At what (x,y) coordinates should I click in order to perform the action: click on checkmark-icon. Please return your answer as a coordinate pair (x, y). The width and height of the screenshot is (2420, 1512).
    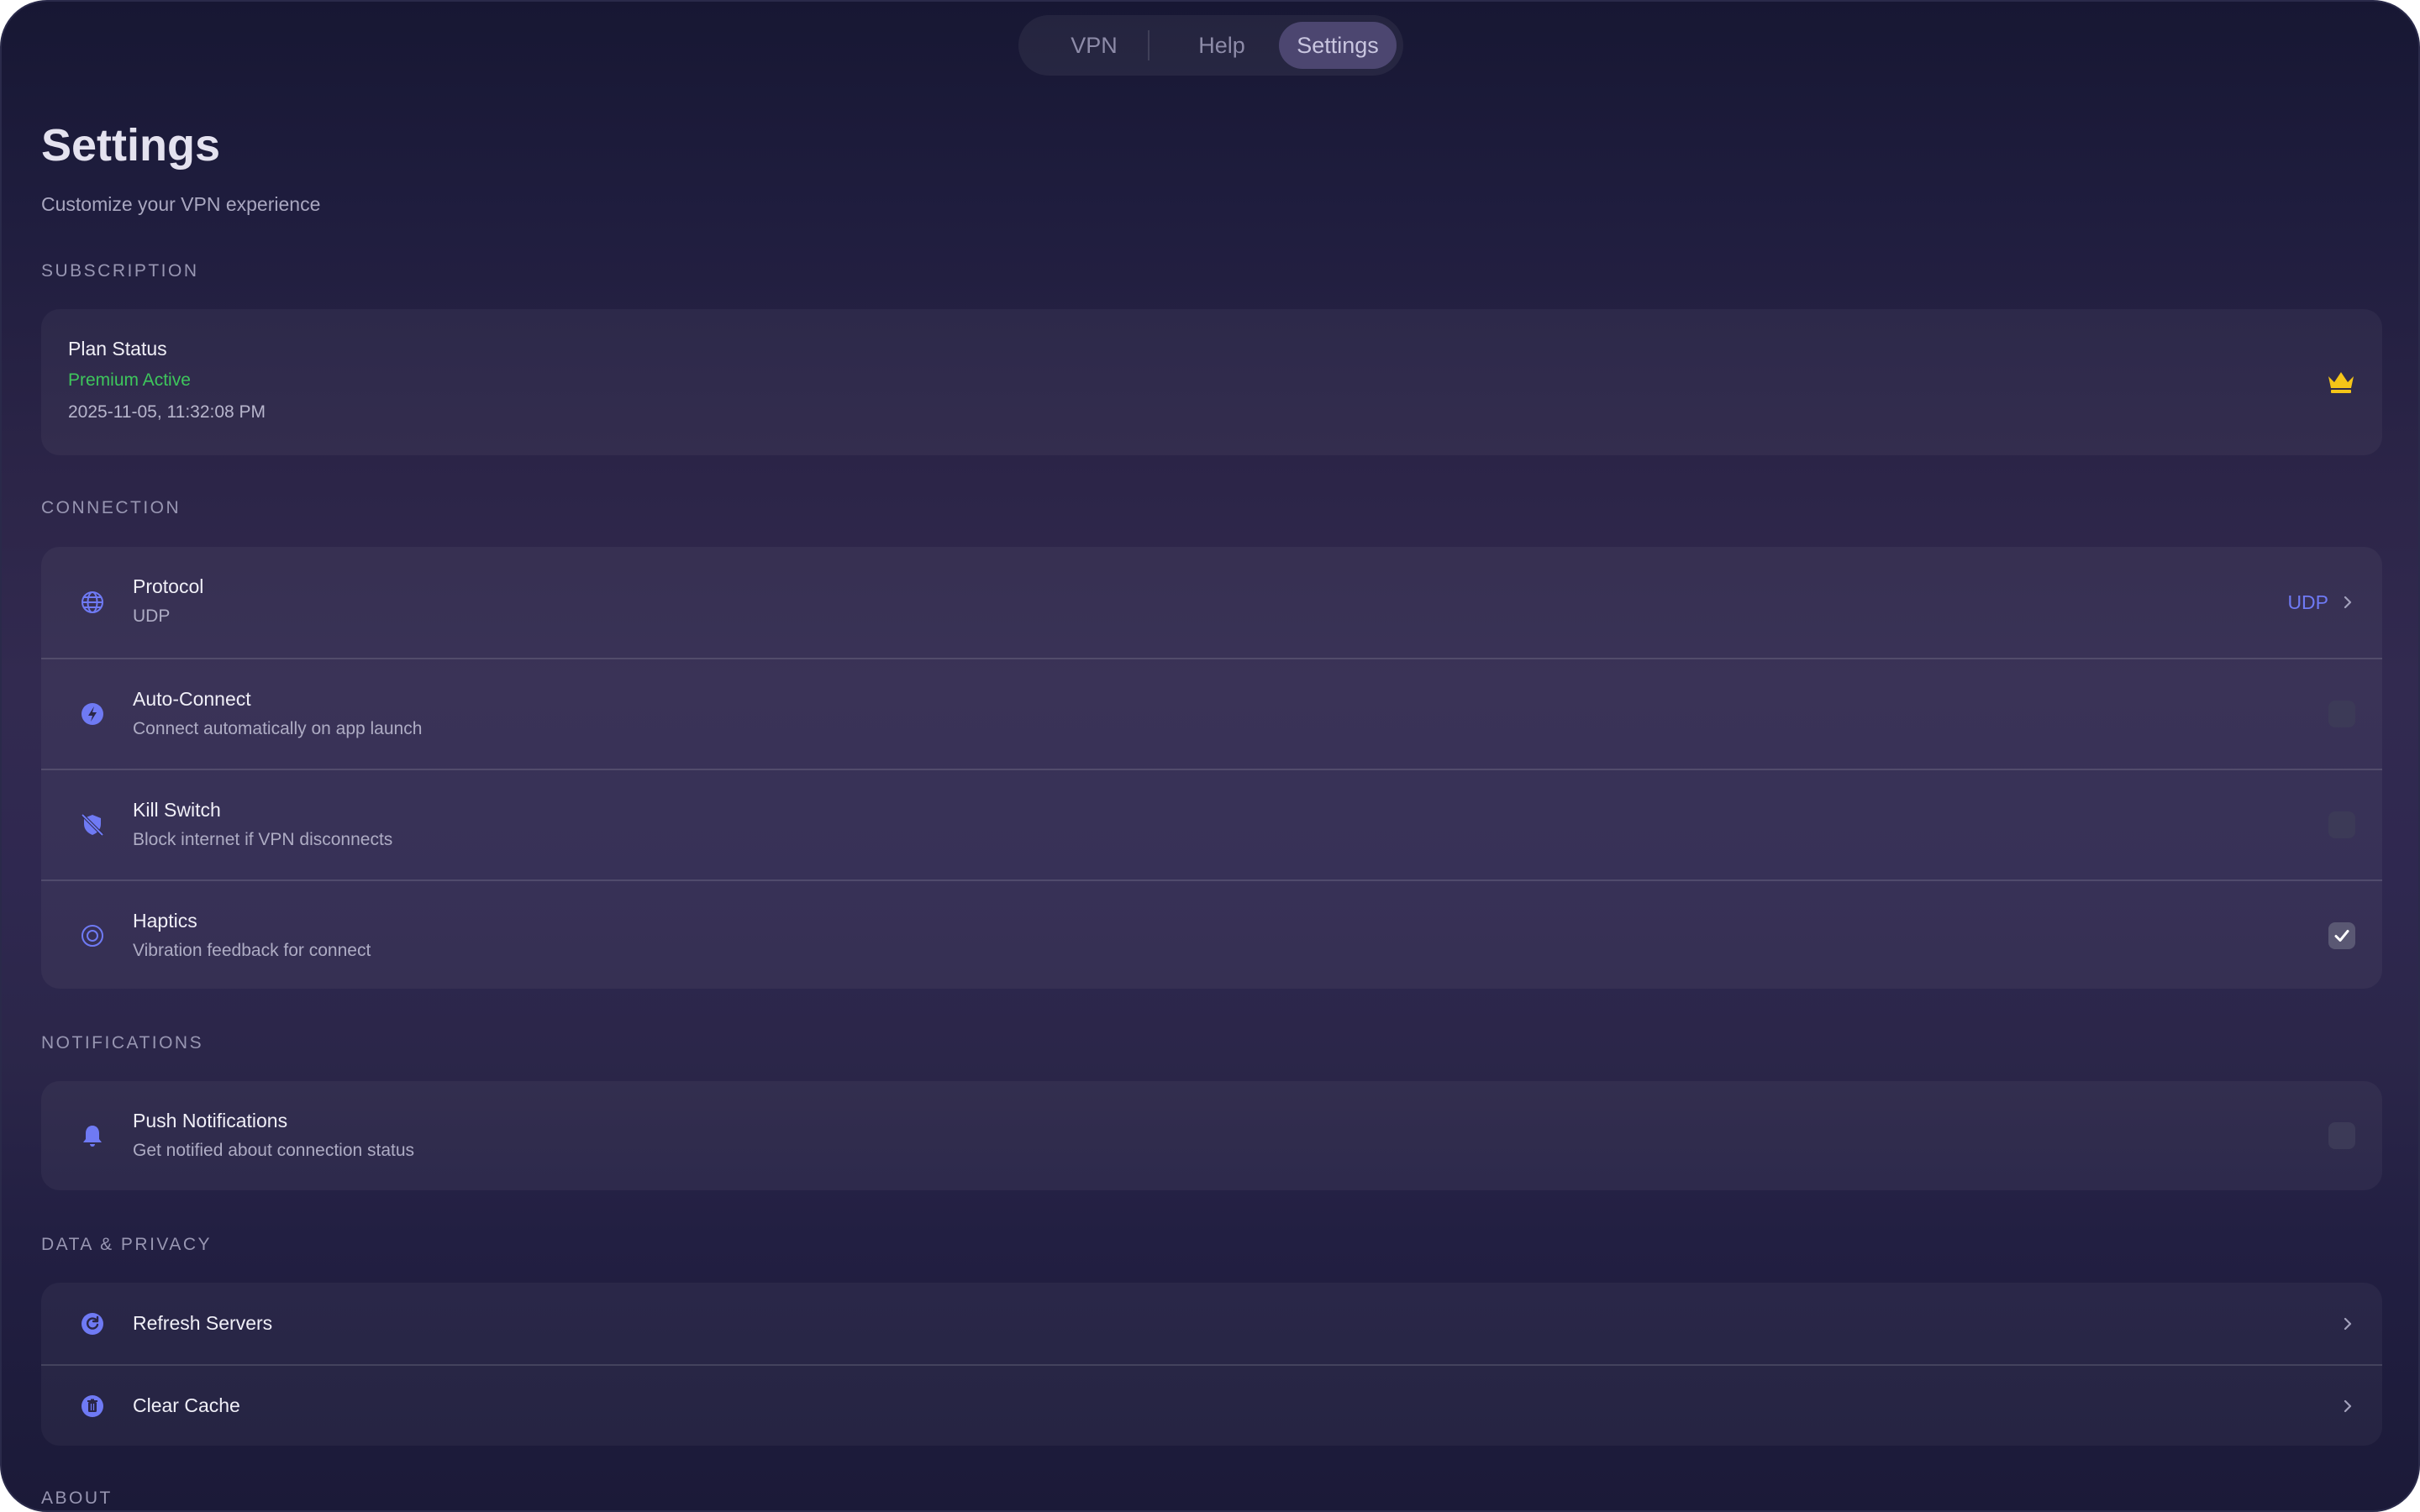
    Looking at the image, I should click on (2341, 936).